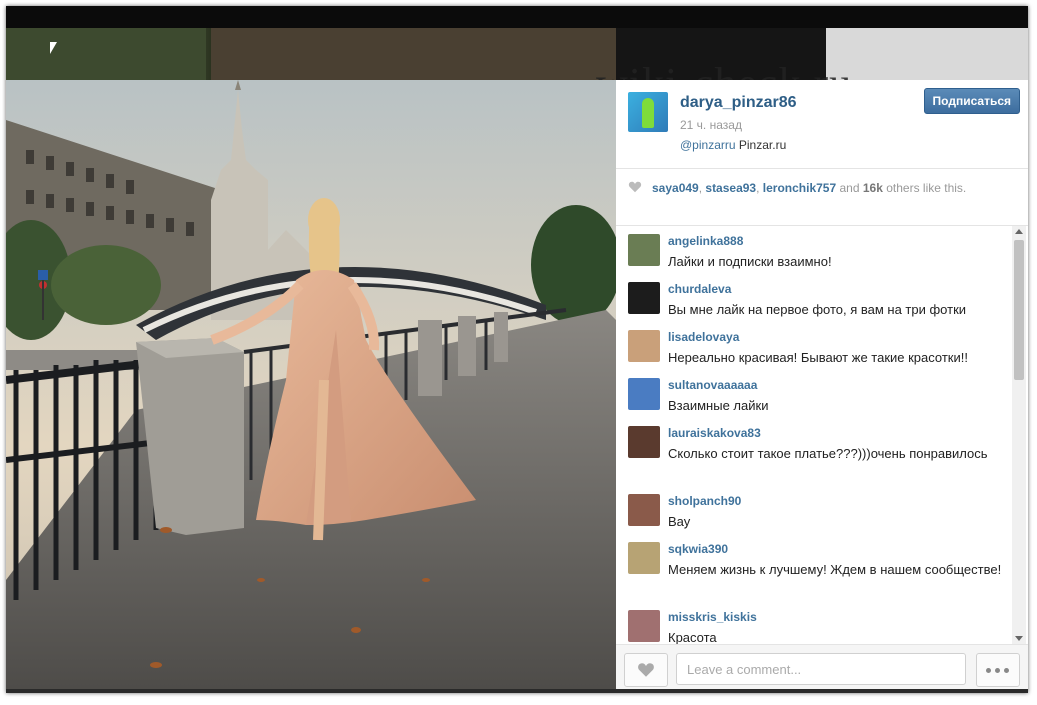  What do you see at coordinates (714, 433) in the screenshot?
I see `comment-username: lauraiskakova83` at bounding box center [714, 433].